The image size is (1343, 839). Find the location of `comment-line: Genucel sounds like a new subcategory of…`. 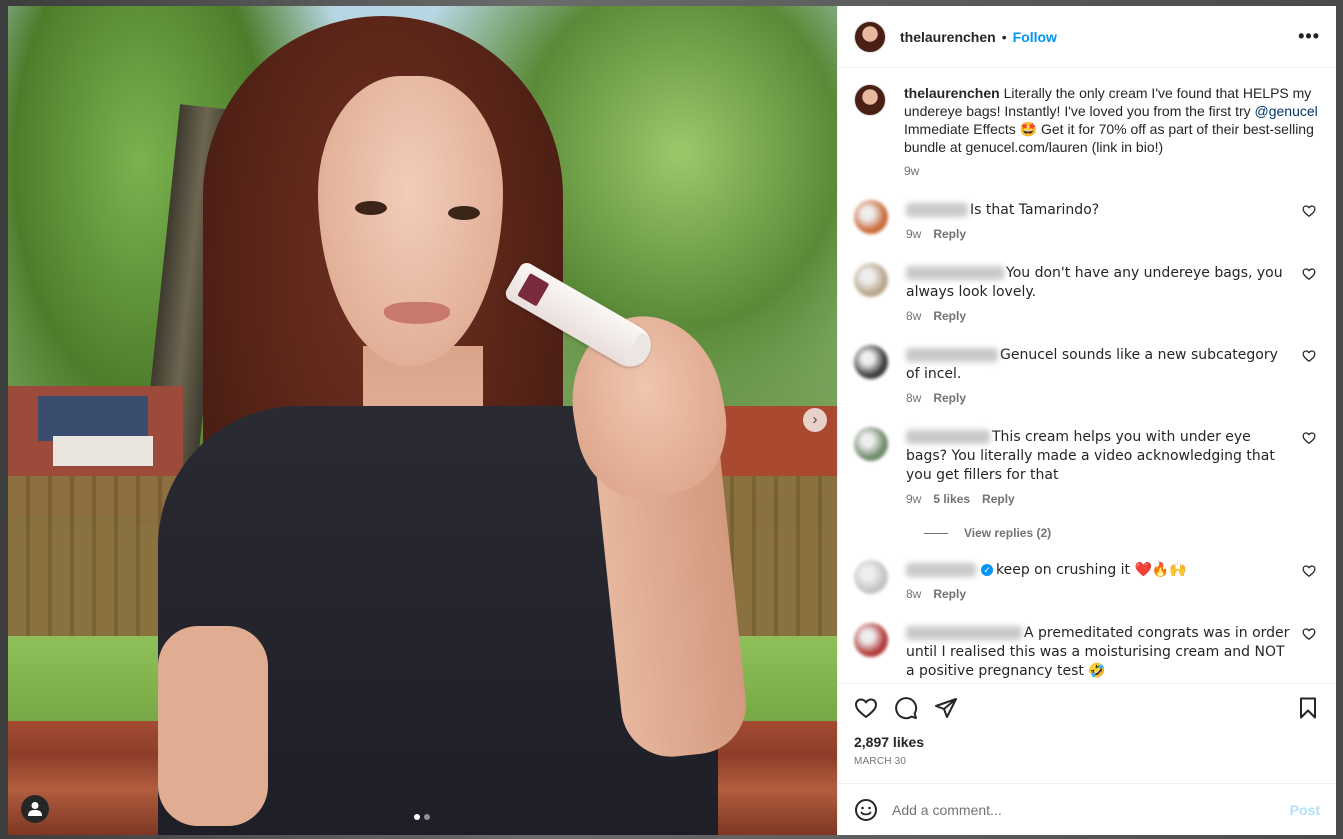

comment-line: Genucel sounds like a new subcategory of… is located at coordinates (1100, 364).